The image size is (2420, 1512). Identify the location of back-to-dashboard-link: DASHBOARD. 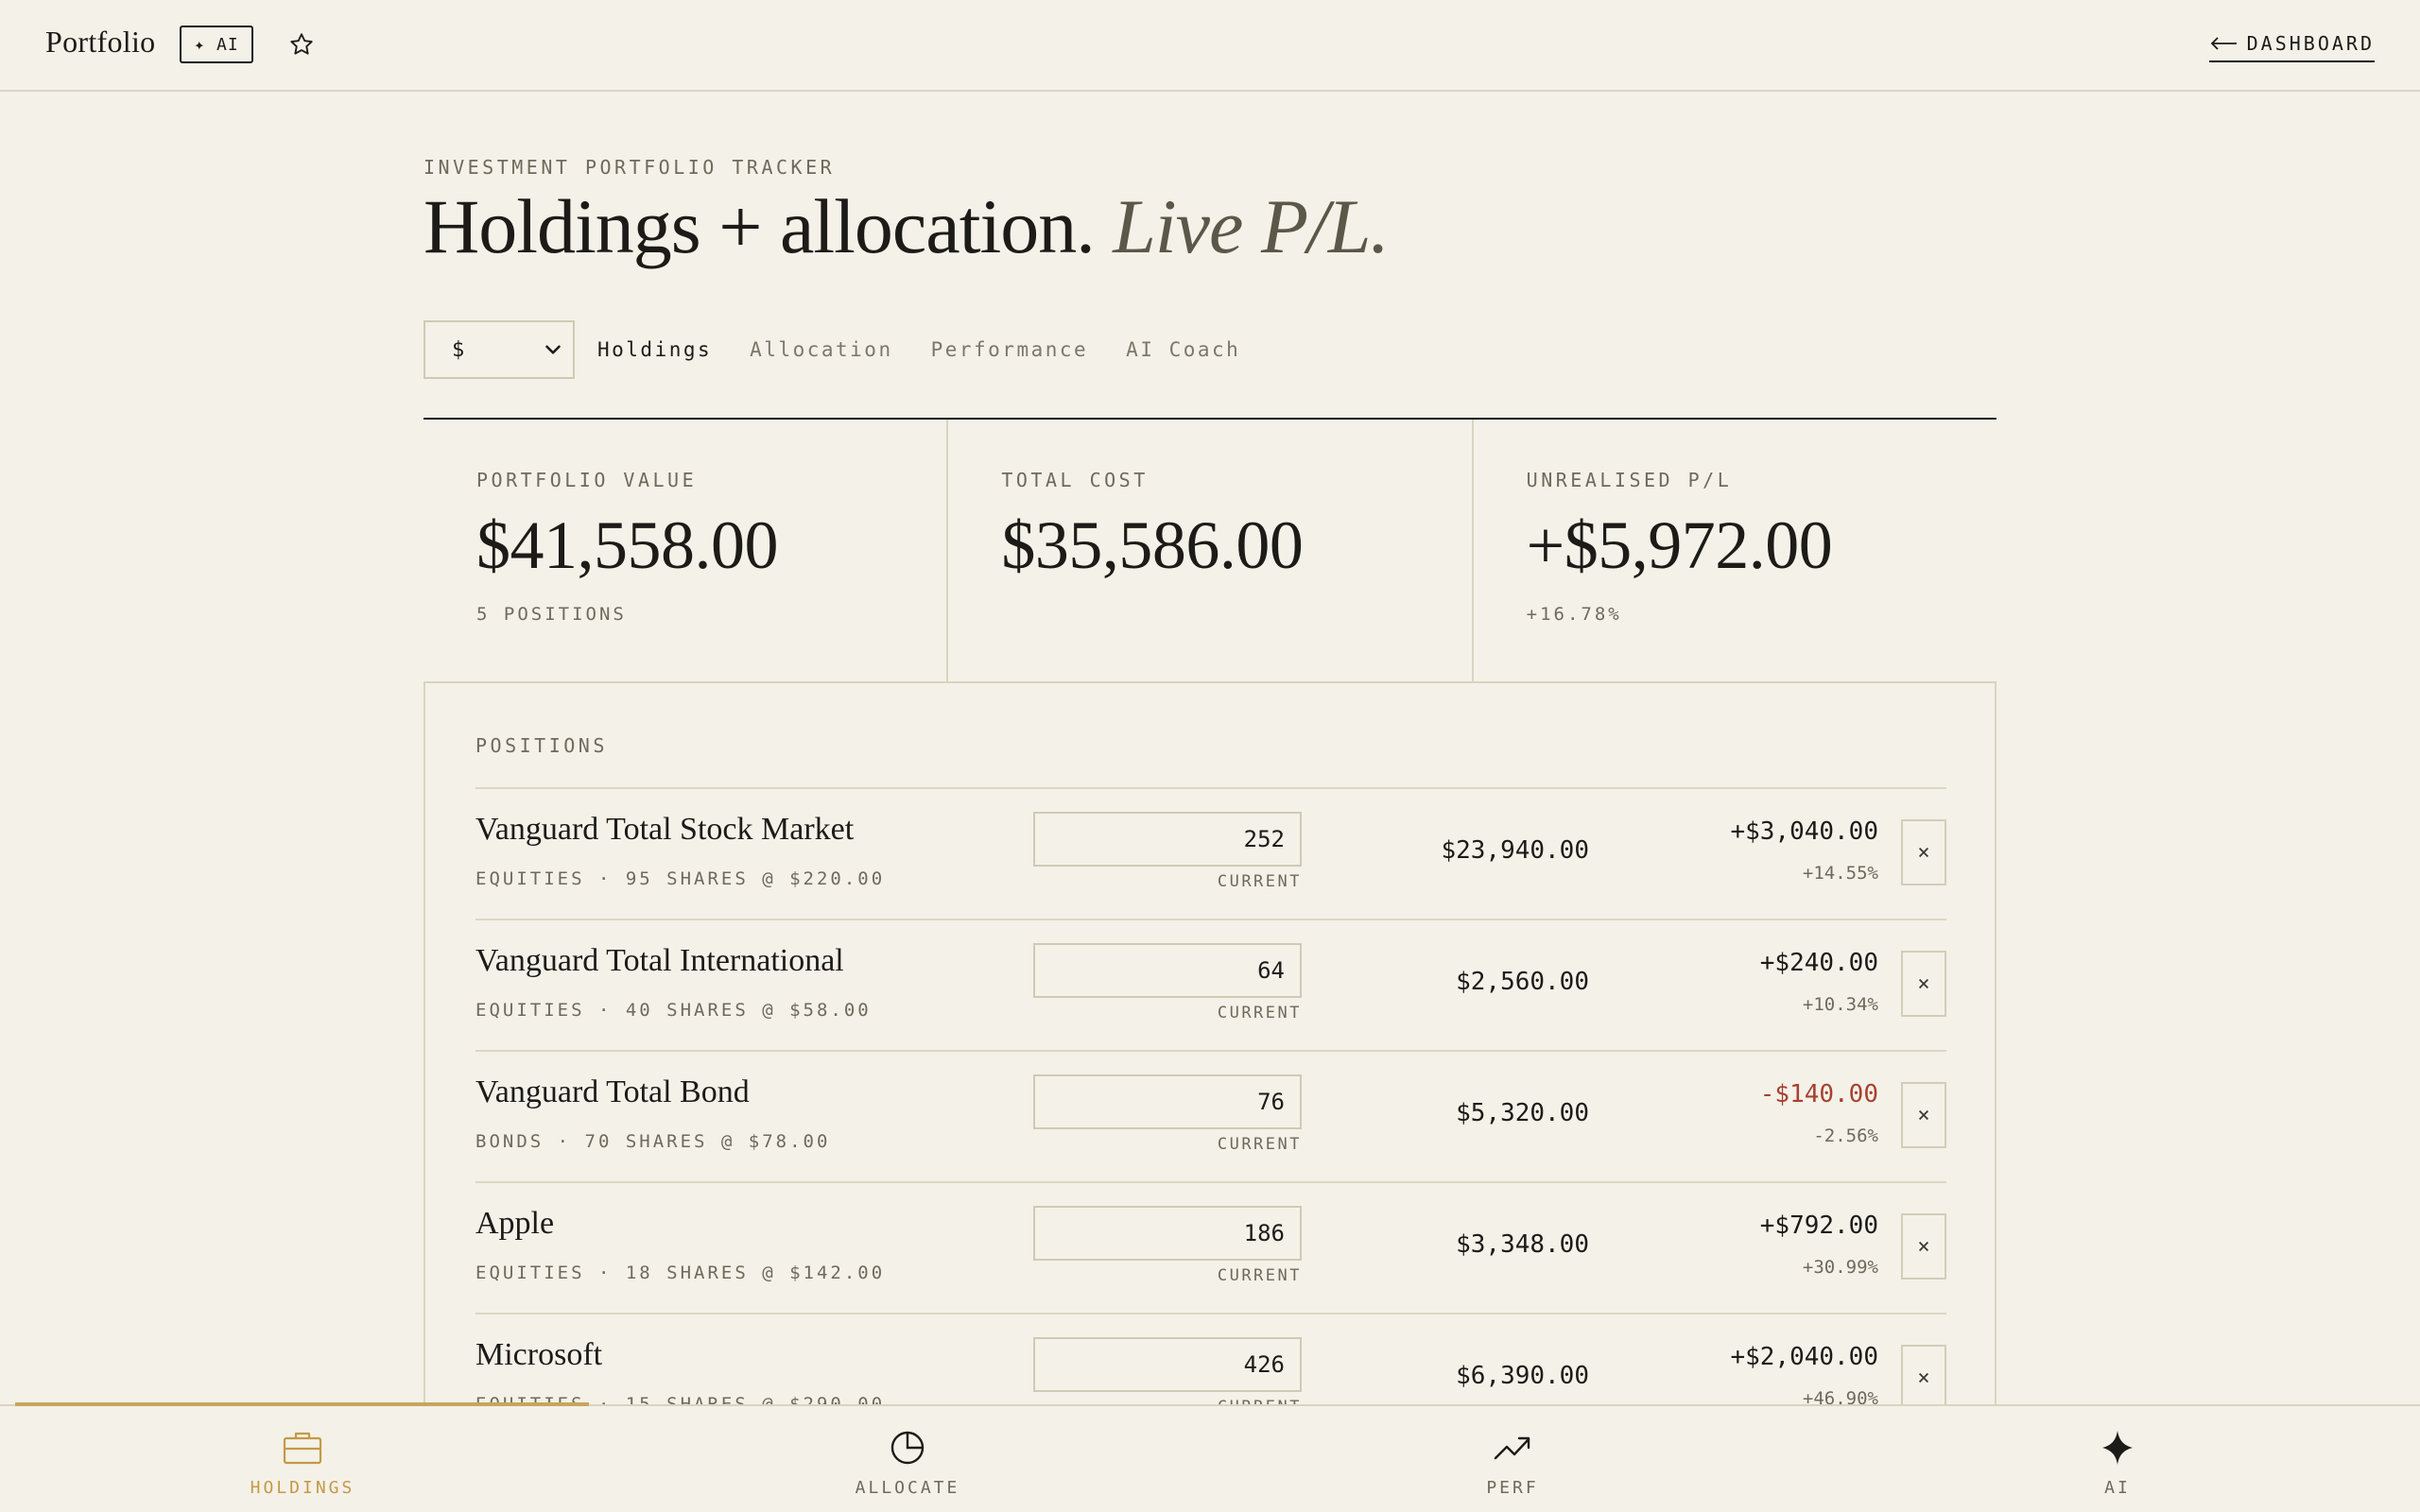
(2291, 45).